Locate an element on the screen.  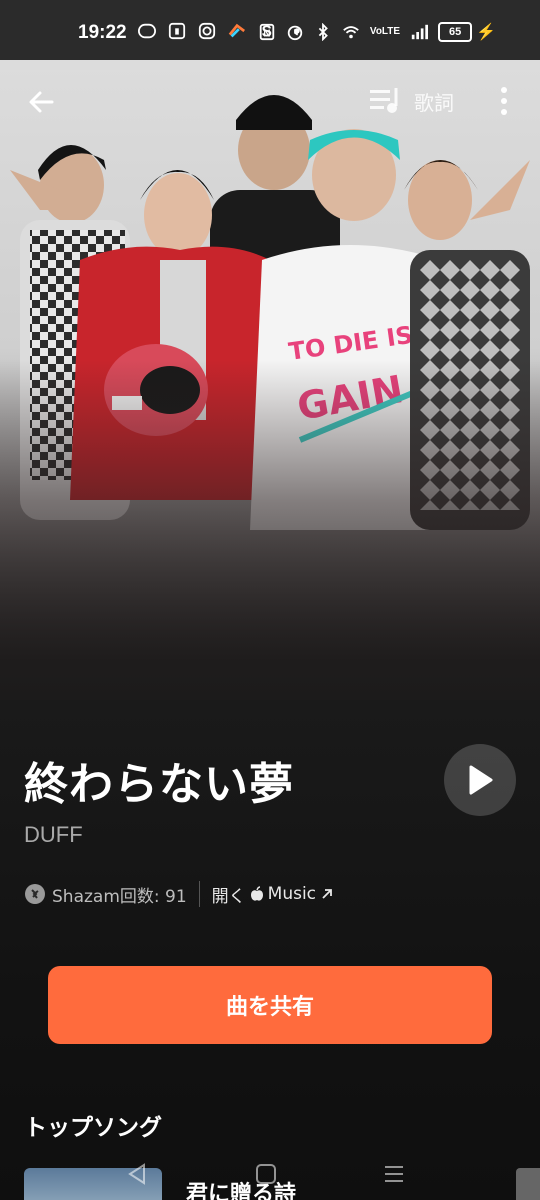
share-song-button: 曲を共有 is located at coordinates (270, 1005).